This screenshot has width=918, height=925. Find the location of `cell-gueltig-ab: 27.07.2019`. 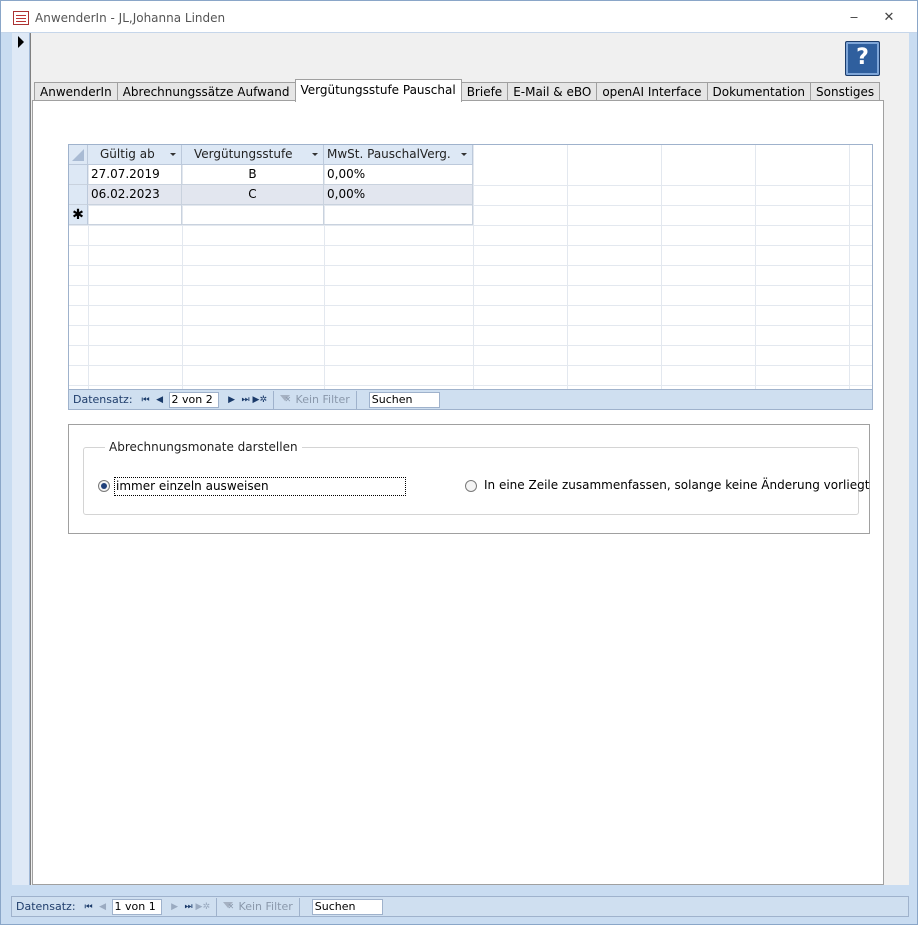

cell-gueltig-ab: 27.07.2019 is located at coordinates (135, 175).